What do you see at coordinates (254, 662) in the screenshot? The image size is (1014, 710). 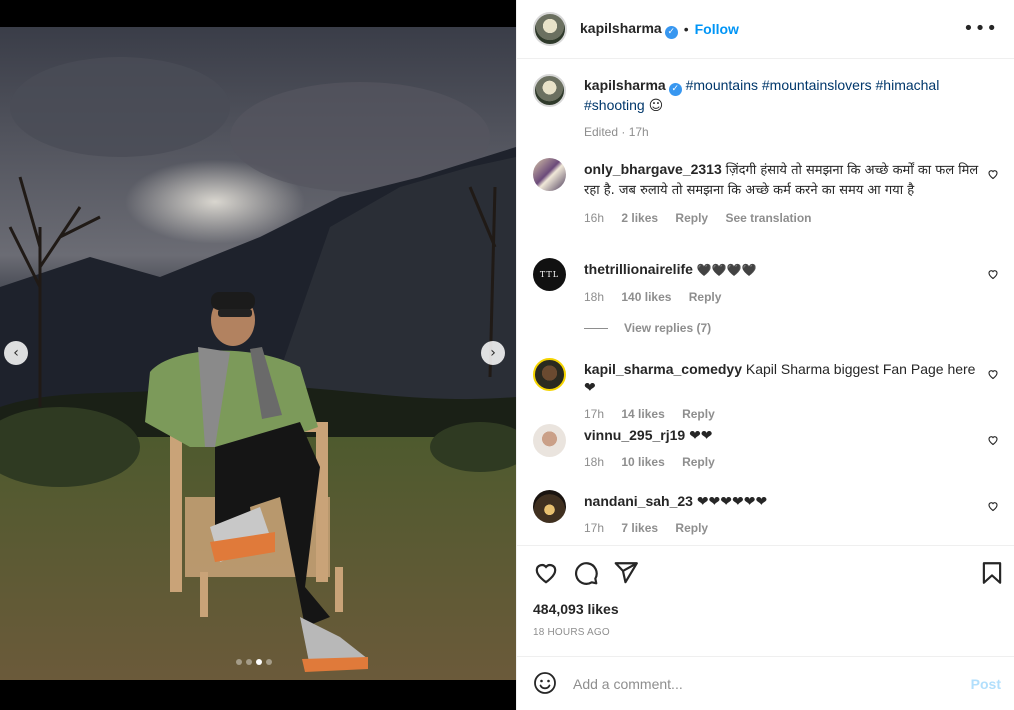 I see `carousel-indicator` at bounding box center [254, 662].